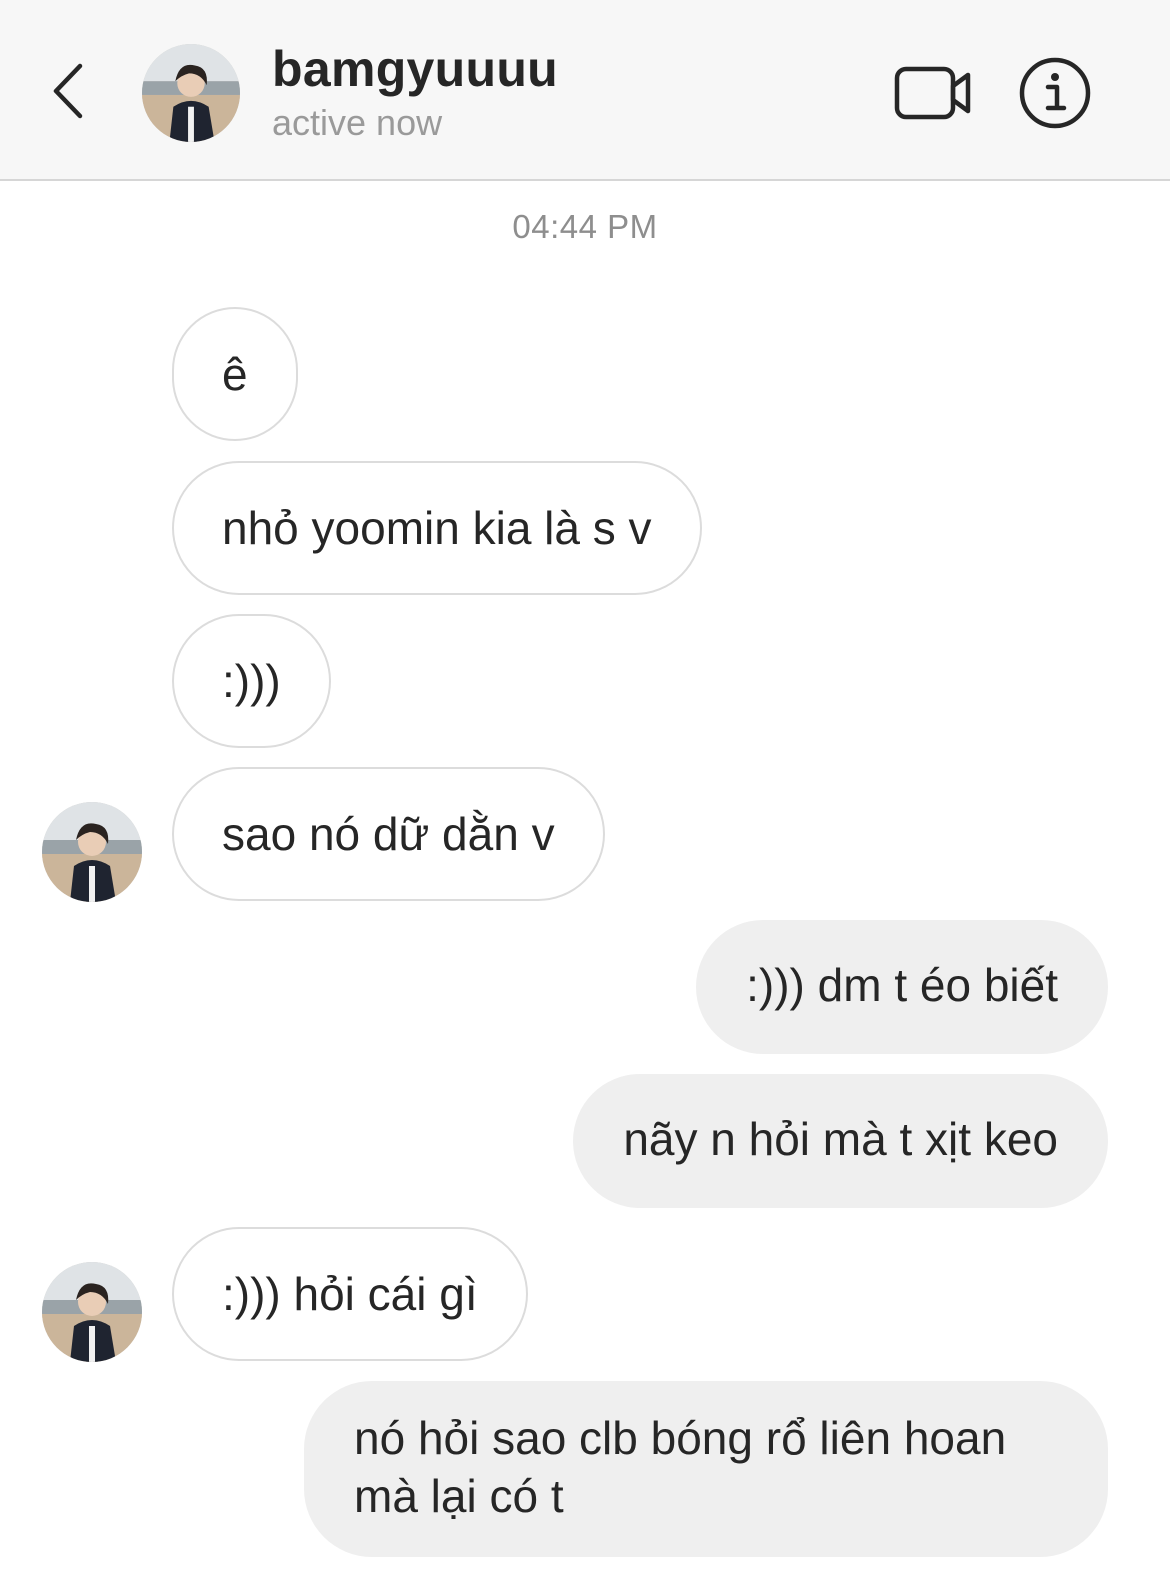 This screenshot has width=1170, height=1594. Describe the element at coordinates (251, 681) in the screenshot. I see `incoming-message: :)))` at that location.